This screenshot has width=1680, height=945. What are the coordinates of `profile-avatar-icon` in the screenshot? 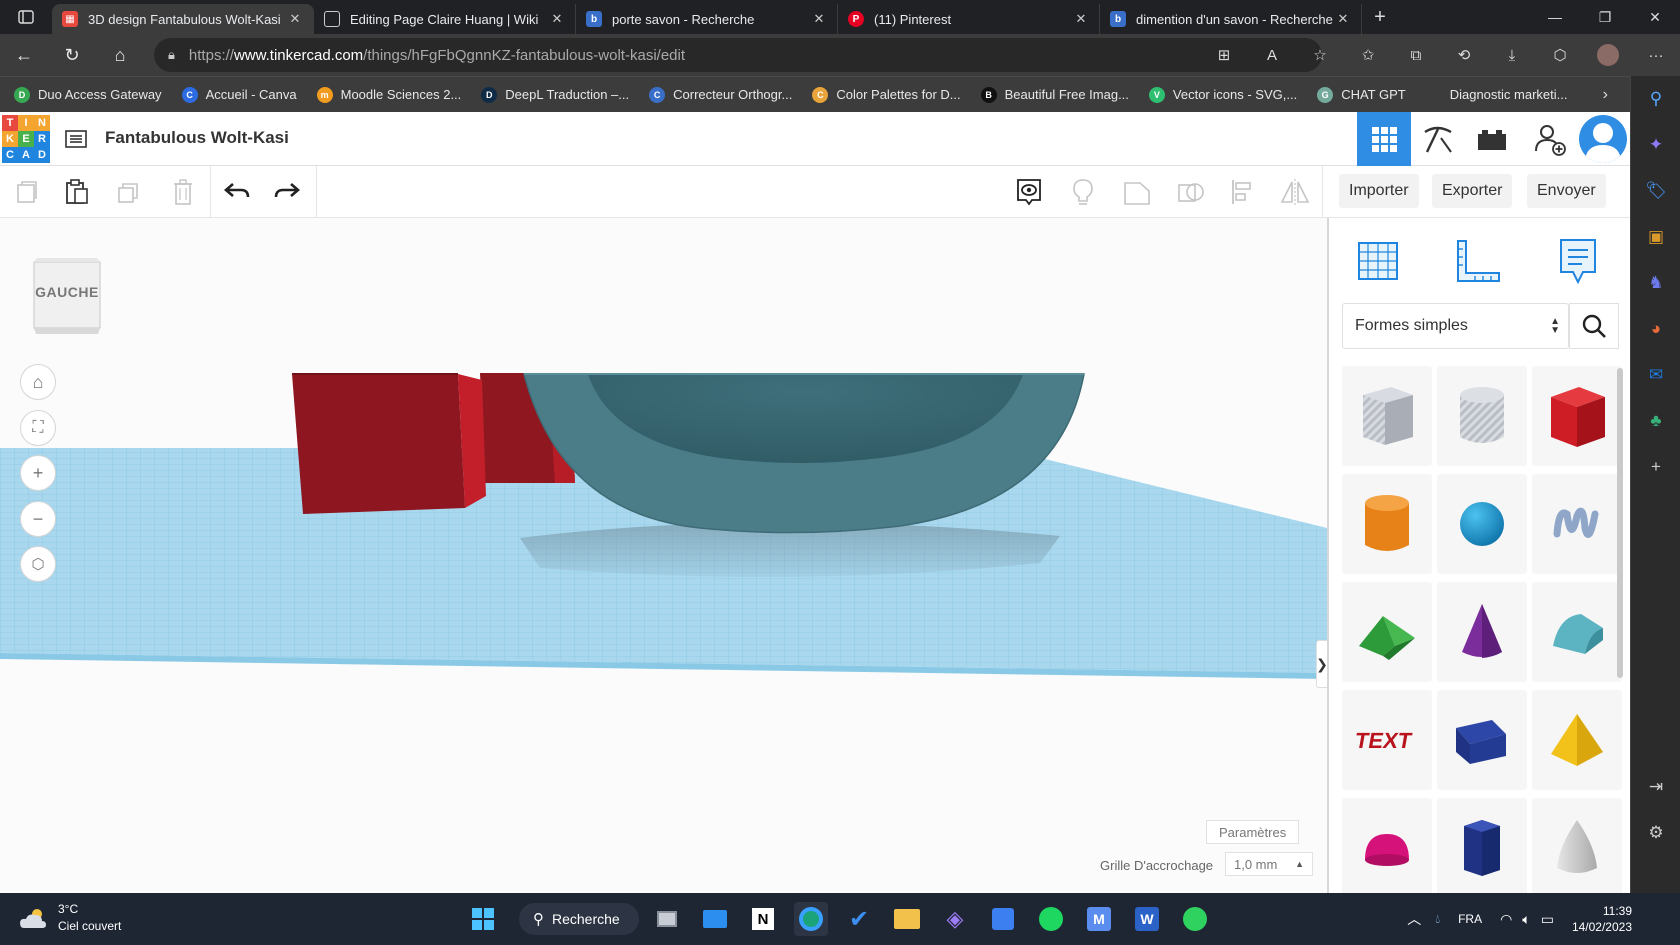 It's located at (1608, 55).